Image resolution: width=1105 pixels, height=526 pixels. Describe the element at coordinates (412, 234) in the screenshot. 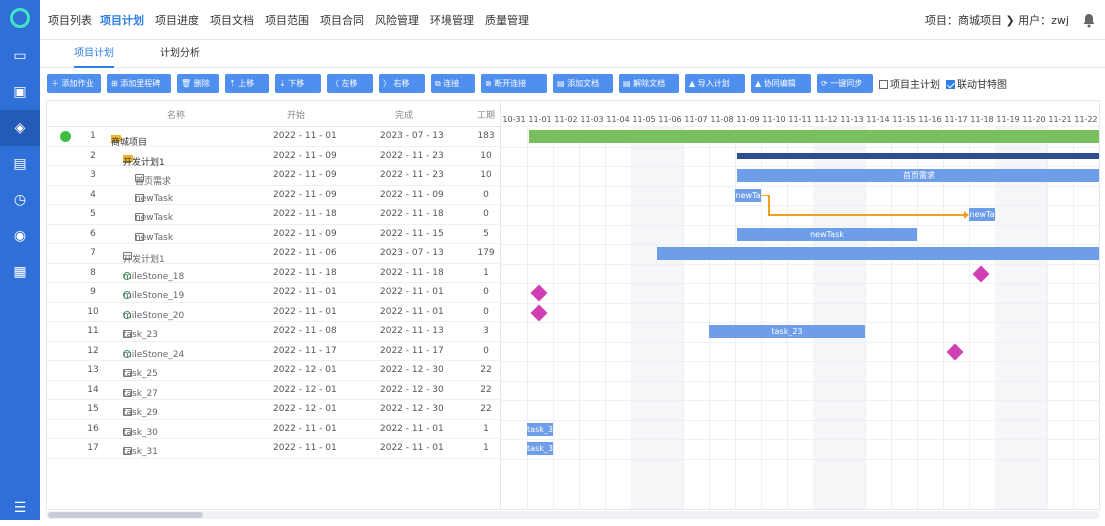

I see `end-date-cell: 2022 - 11 - 15` at that location.